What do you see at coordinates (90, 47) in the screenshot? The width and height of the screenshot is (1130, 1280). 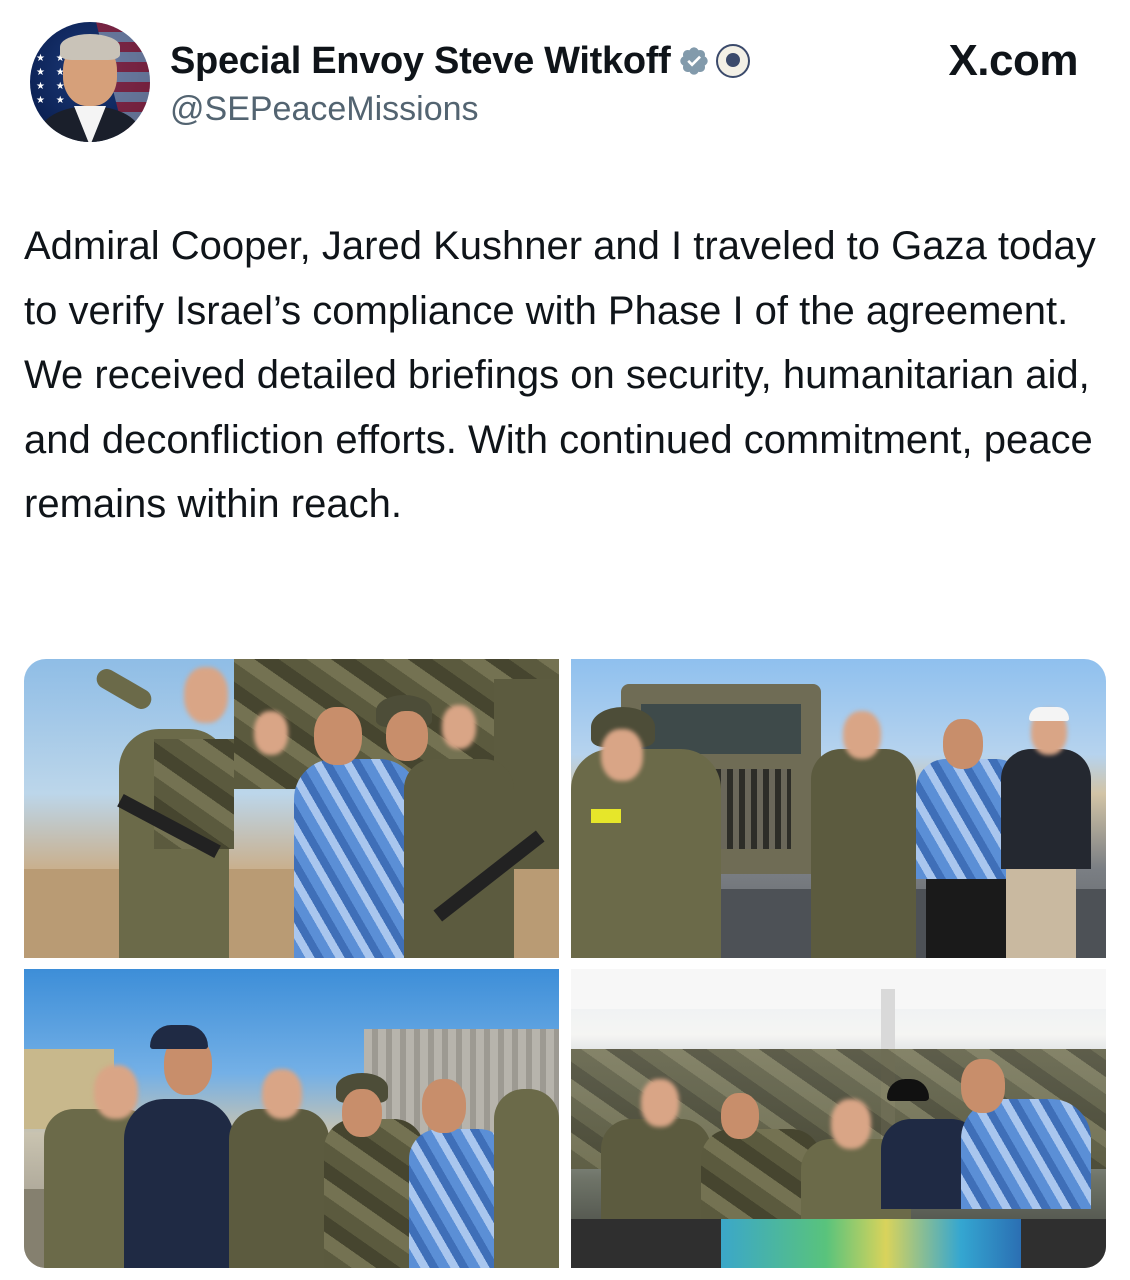 I see `avatar-hair` at bounding box center [90, 47].